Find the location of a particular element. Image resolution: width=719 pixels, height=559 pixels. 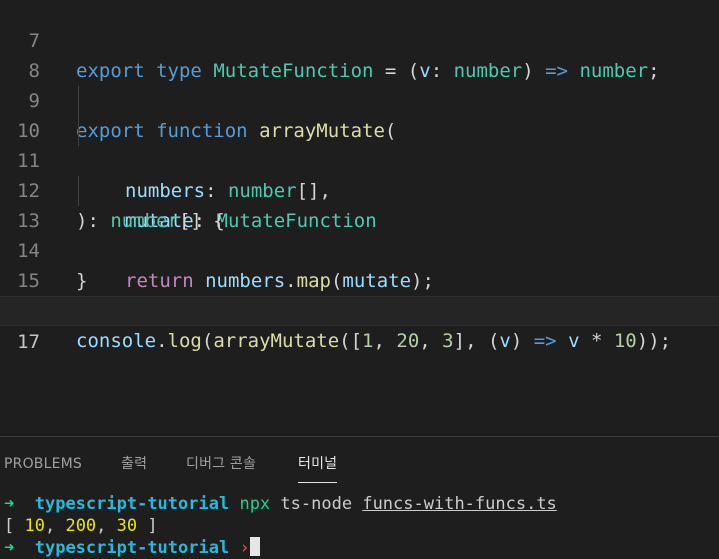

bracket: [ is located at coordinates (14, 526).